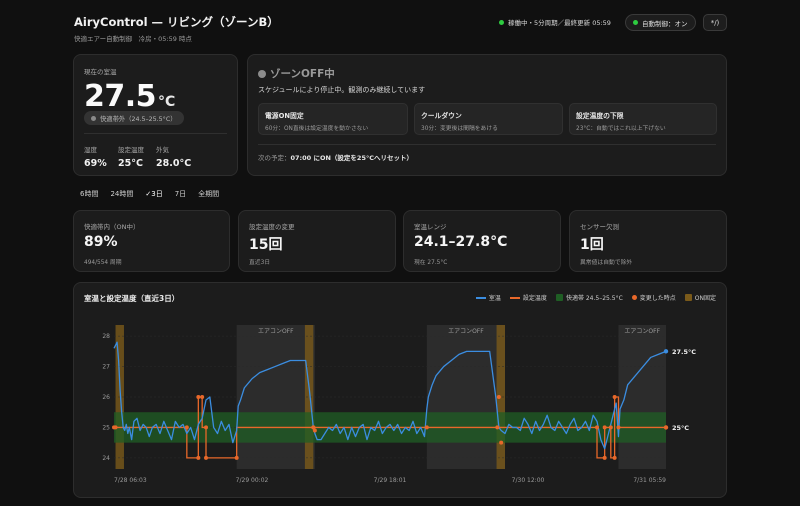 This screenshot has width=800, height=506. Describe the element at coordinates (480, 297) in the screenshot. I see `legend-room-swatch` at that location.